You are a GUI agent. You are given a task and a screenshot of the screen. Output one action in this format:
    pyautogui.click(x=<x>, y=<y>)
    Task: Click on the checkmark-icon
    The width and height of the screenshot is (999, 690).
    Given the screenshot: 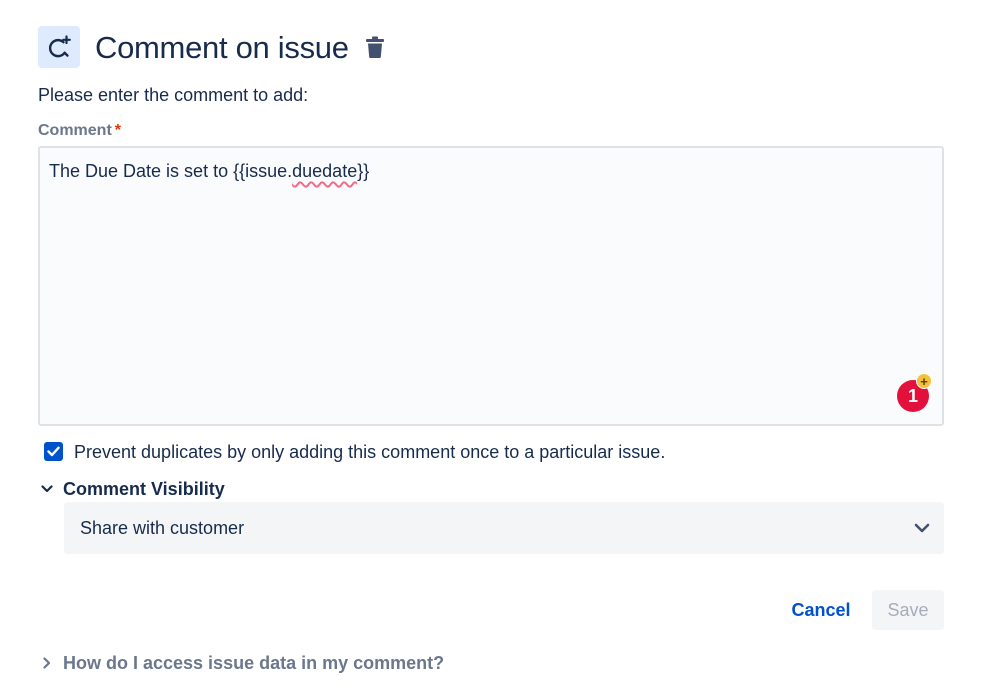 What is the action you would take?
    pyautogui.click(x=53, y=451)
    